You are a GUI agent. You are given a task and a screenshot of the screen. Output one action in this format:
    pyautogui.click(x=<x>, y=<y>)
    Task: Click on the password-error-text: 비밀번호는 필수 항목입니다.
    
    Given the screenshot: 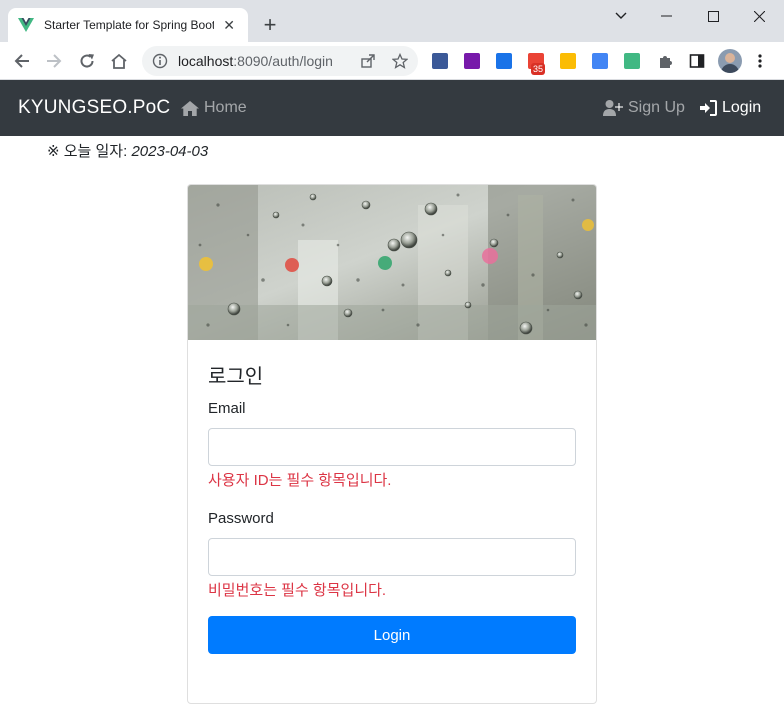 What is the action you would take?
    pyautogui.click(x=297, y=590)
    